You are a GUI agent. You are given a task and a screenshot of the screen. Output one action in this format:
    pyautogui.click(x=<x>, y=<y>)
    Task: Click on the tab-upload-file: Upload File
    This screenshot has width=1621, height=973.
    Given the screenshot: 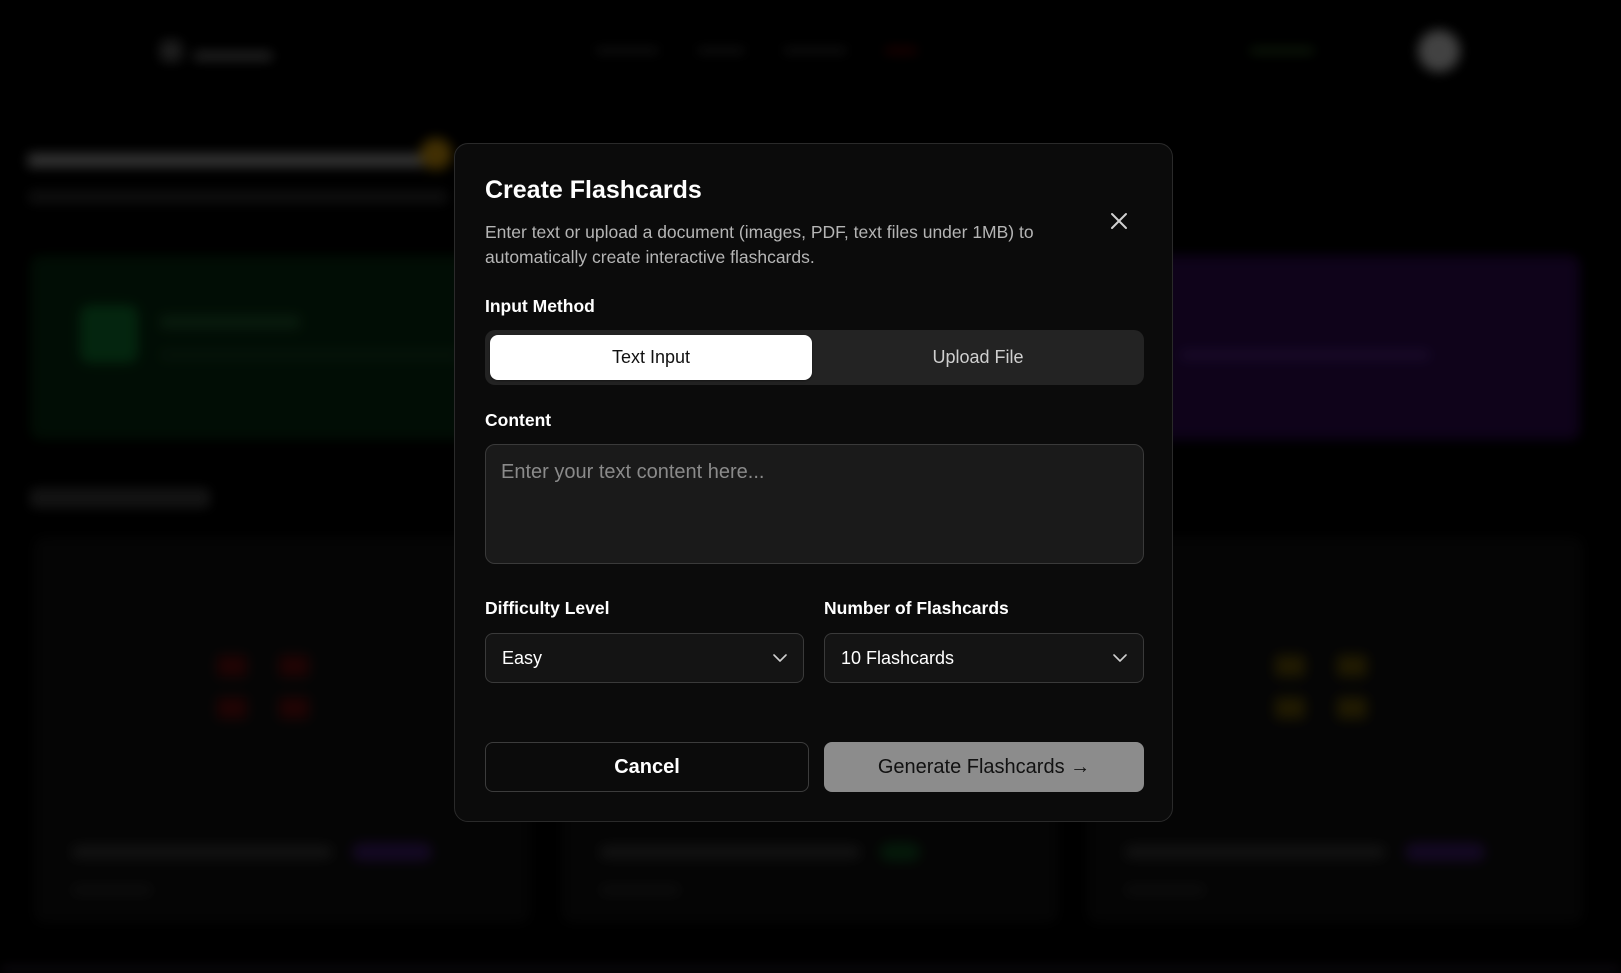 What is the action you would take?
    pyautogui.click(x=978, y=357)
    